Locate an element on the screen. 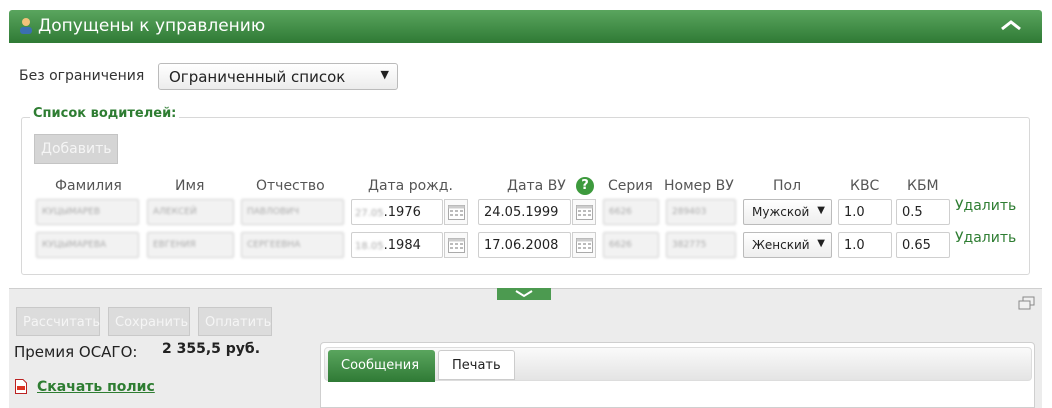 Image resolution: width=1052 pixels, height=408 pixels. license-date-input: 24.05.1999 is located at coordinates (524, 212).